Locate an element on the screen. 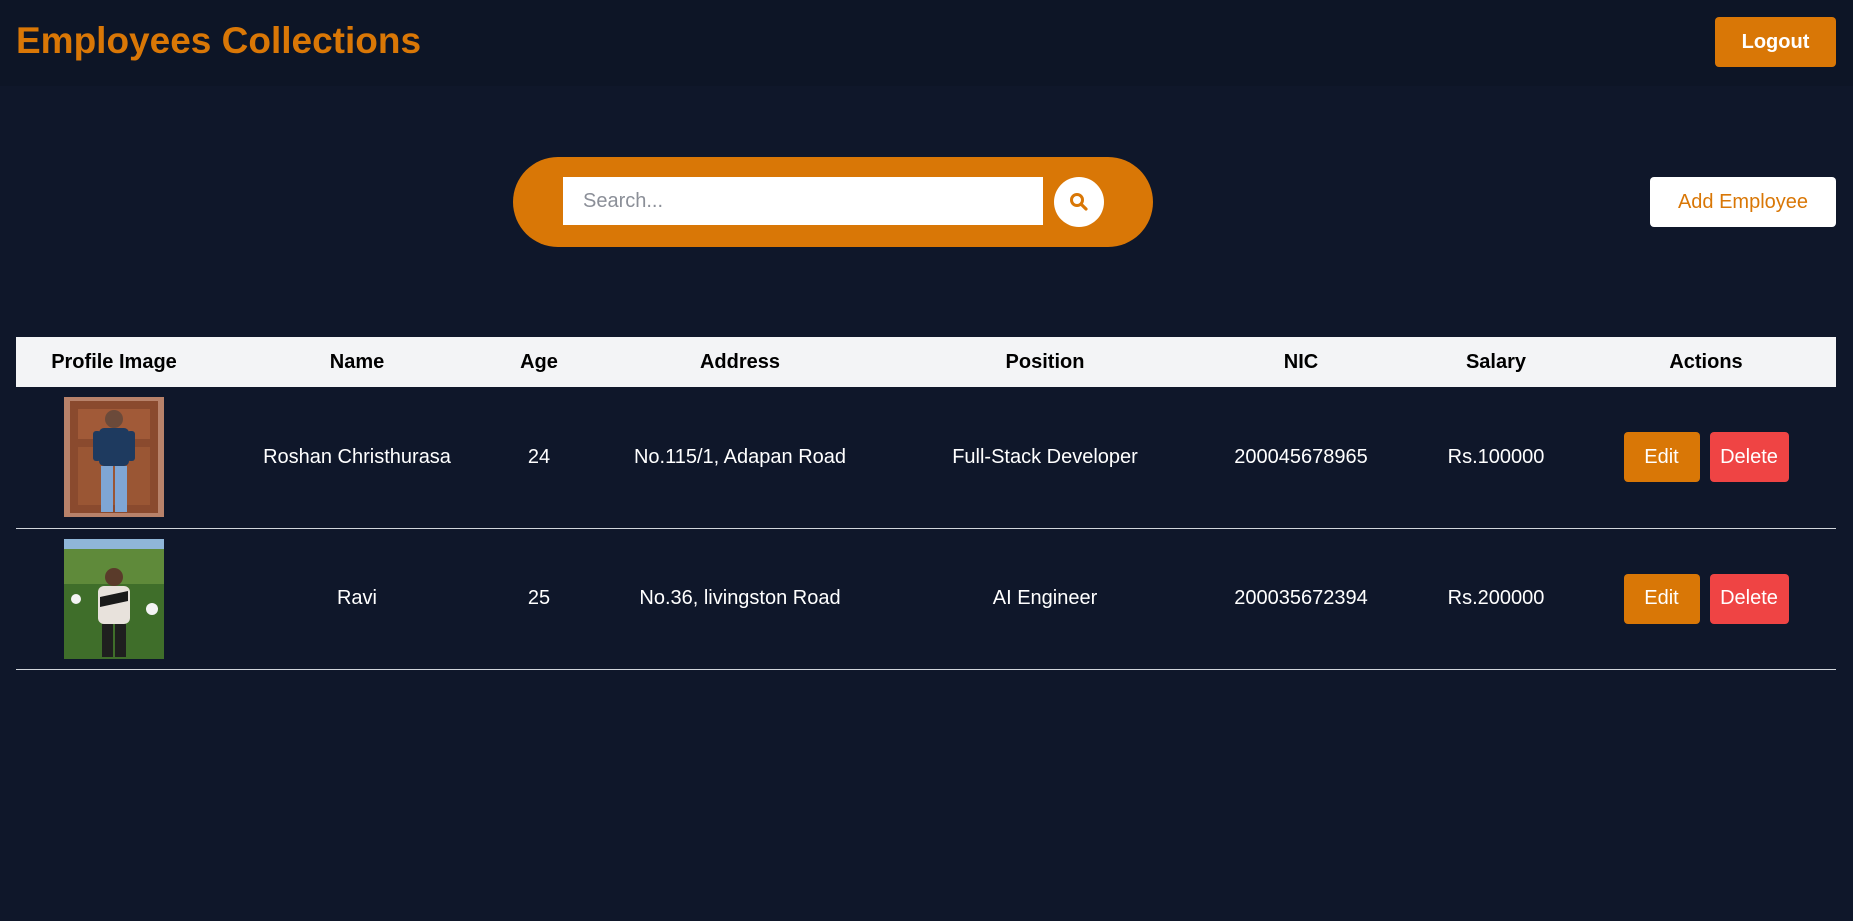 This screenshot has height=921, width=1853. column-header-age: Age is located at coordinates (539, 361).